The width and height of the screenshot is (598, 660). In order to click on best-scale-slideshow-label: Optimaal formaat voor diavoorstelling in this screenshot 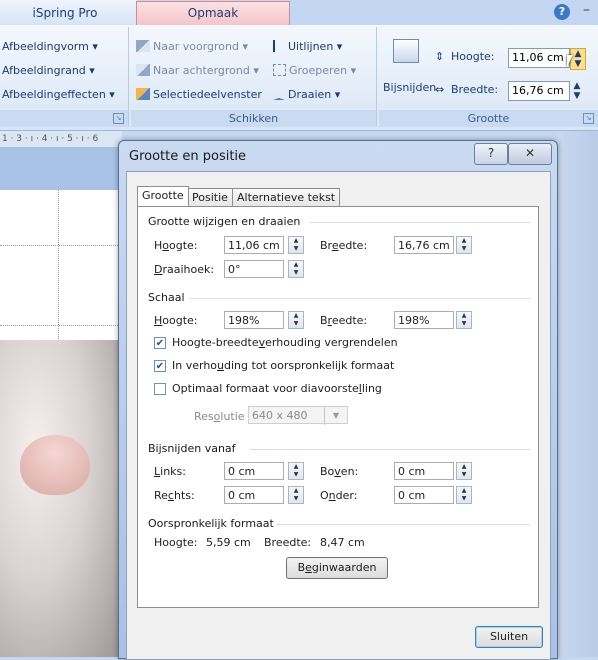, I will do `click(277, 388)`.